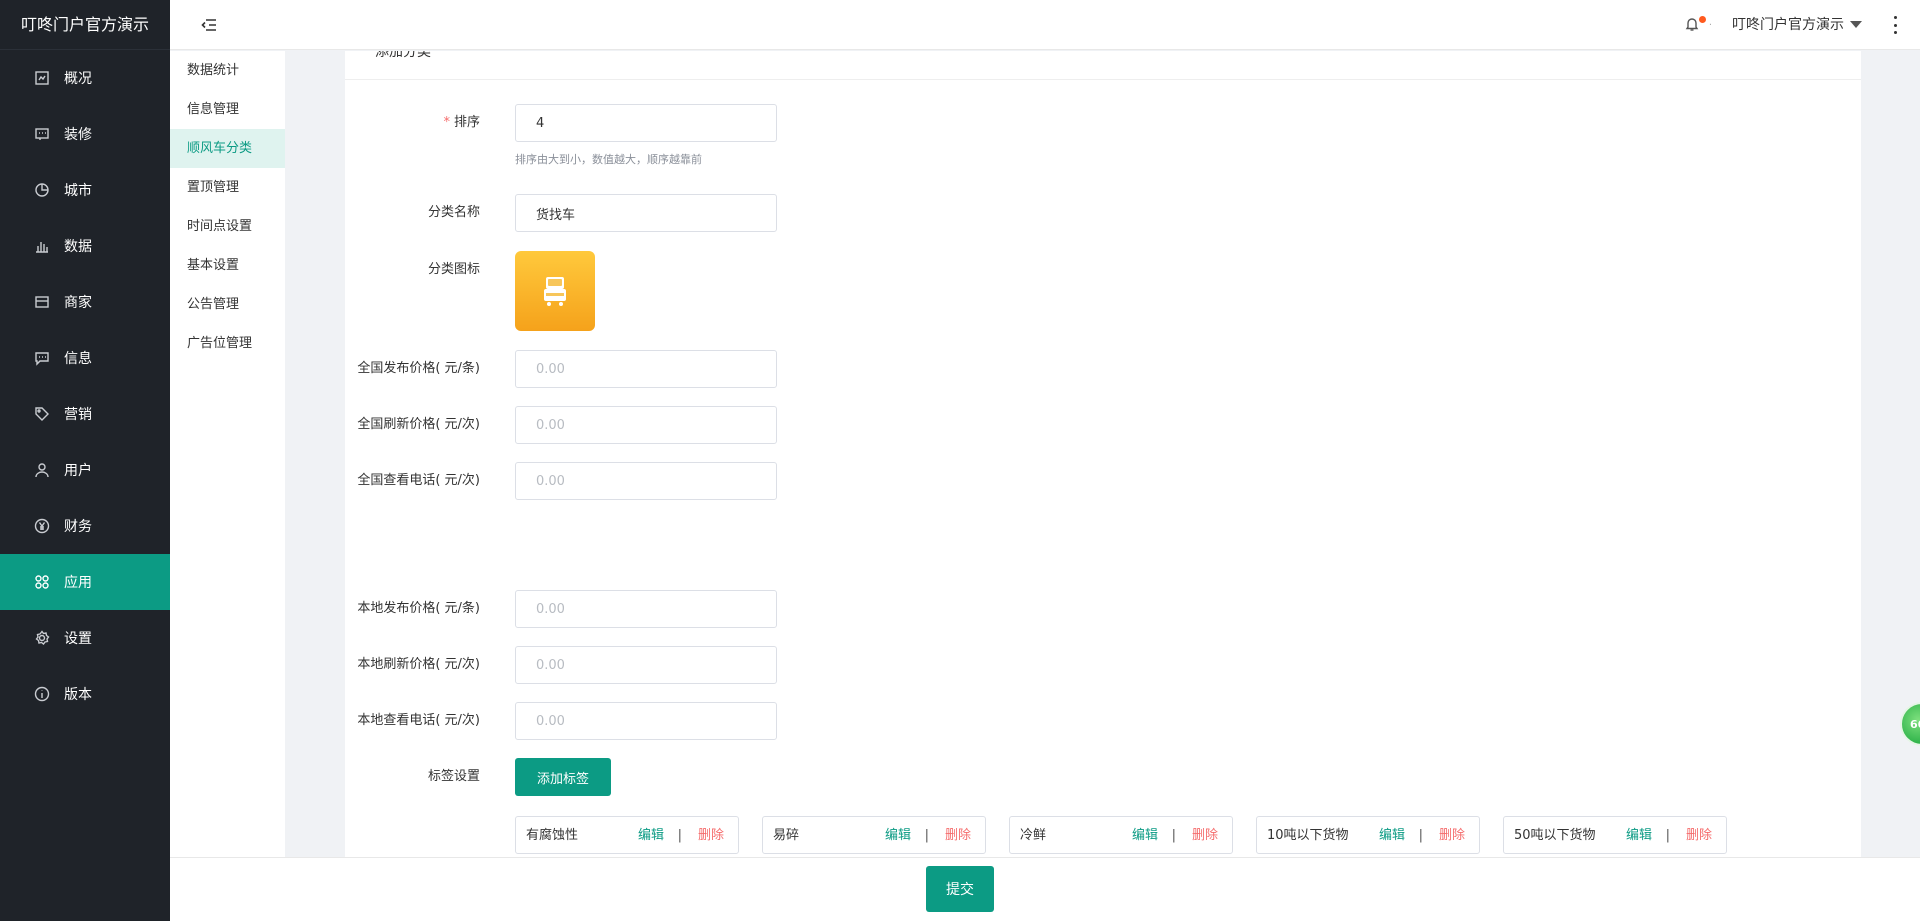 The image size is (1920, 921). What do you see at coordinates (78, 135) in the screenshot?
I see `nav-label: 装修` at bounding box center [78, 135].